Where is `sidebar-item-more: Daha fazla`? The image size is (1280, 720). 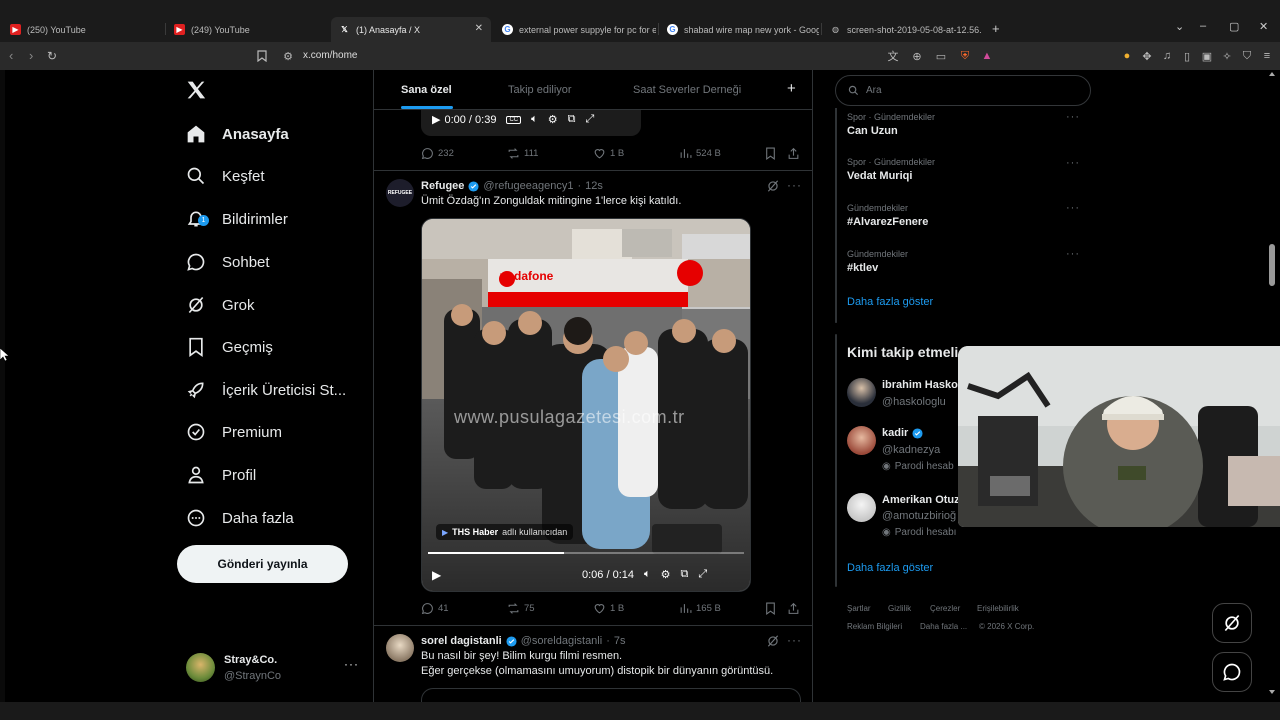 sidebar-item-more: Daha fazla is located at coordinates (240, 518).